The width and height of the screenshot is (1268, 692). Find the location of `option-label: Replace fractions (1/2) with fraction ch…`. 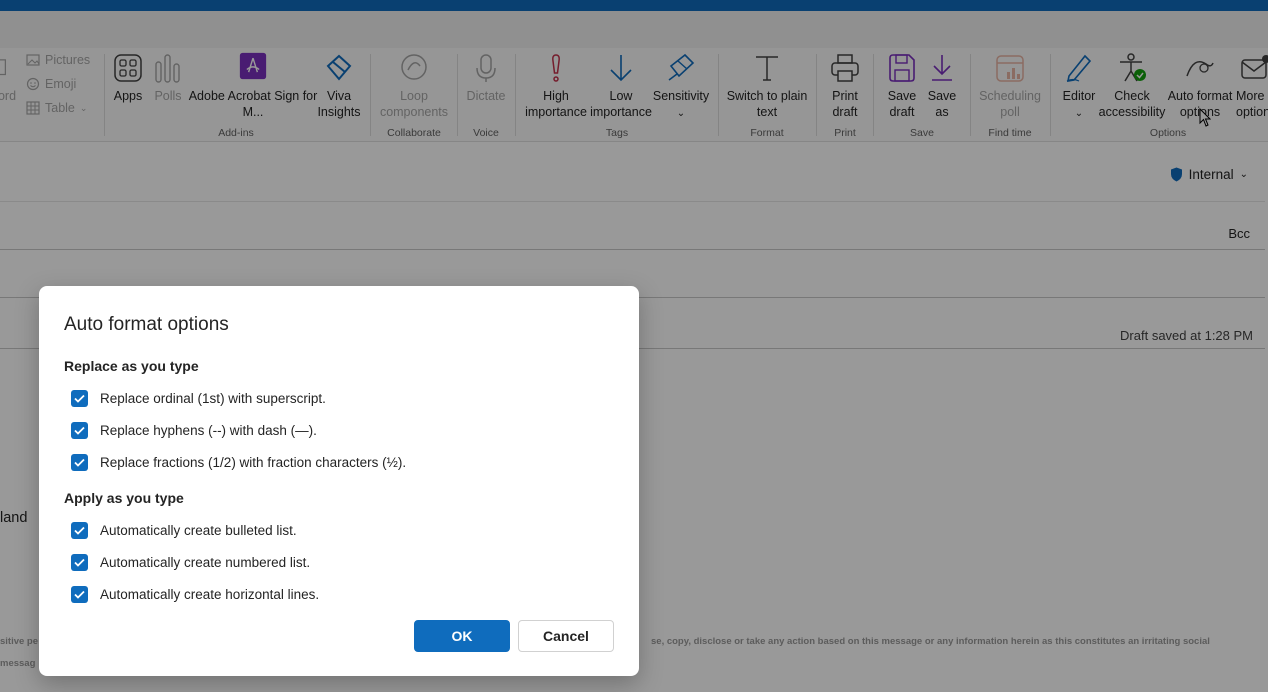

option-label: Replace fractions (1/2) with fraction ch… is located at coordinates (253, 462).